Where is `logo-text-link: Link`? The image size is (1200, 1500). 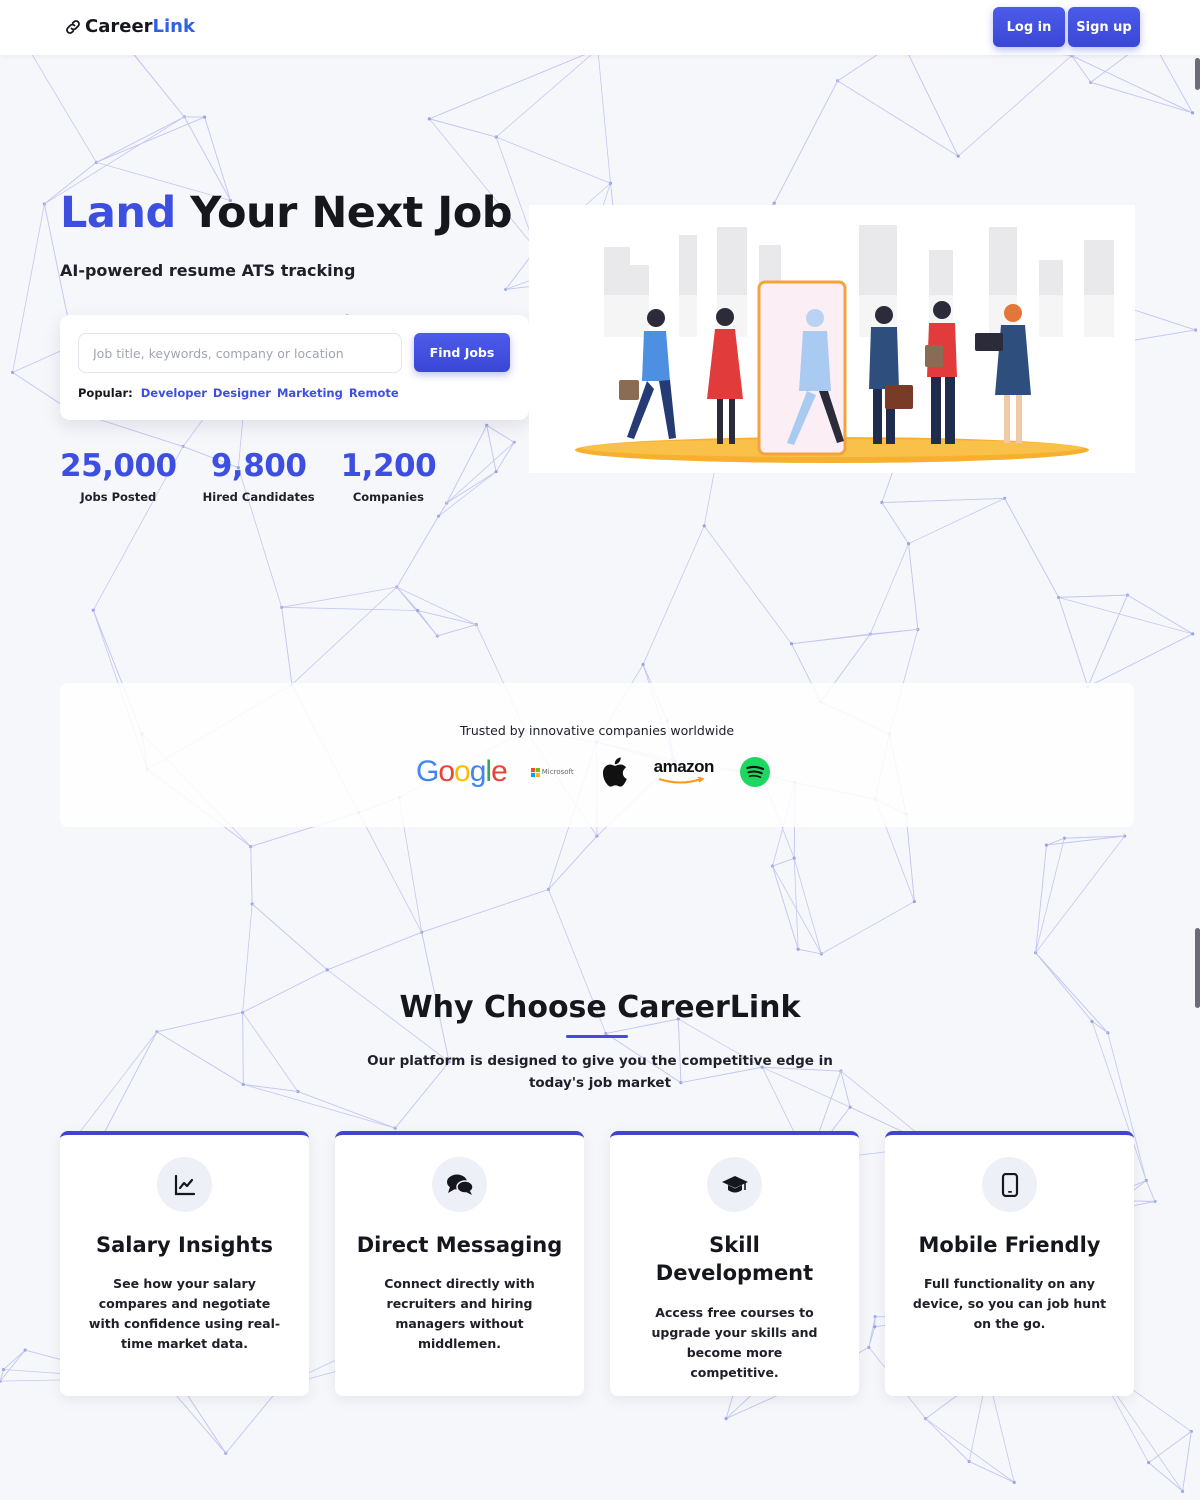 logo-text-link: Link is located at coordinates (173, 26).